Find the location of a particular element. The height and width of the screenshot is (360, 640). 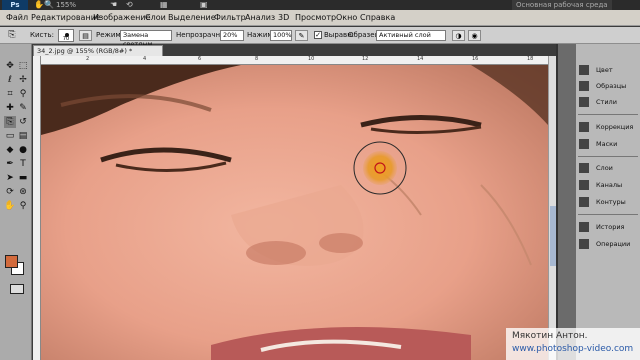

panel-history: История is located at coordinates (608, 227).